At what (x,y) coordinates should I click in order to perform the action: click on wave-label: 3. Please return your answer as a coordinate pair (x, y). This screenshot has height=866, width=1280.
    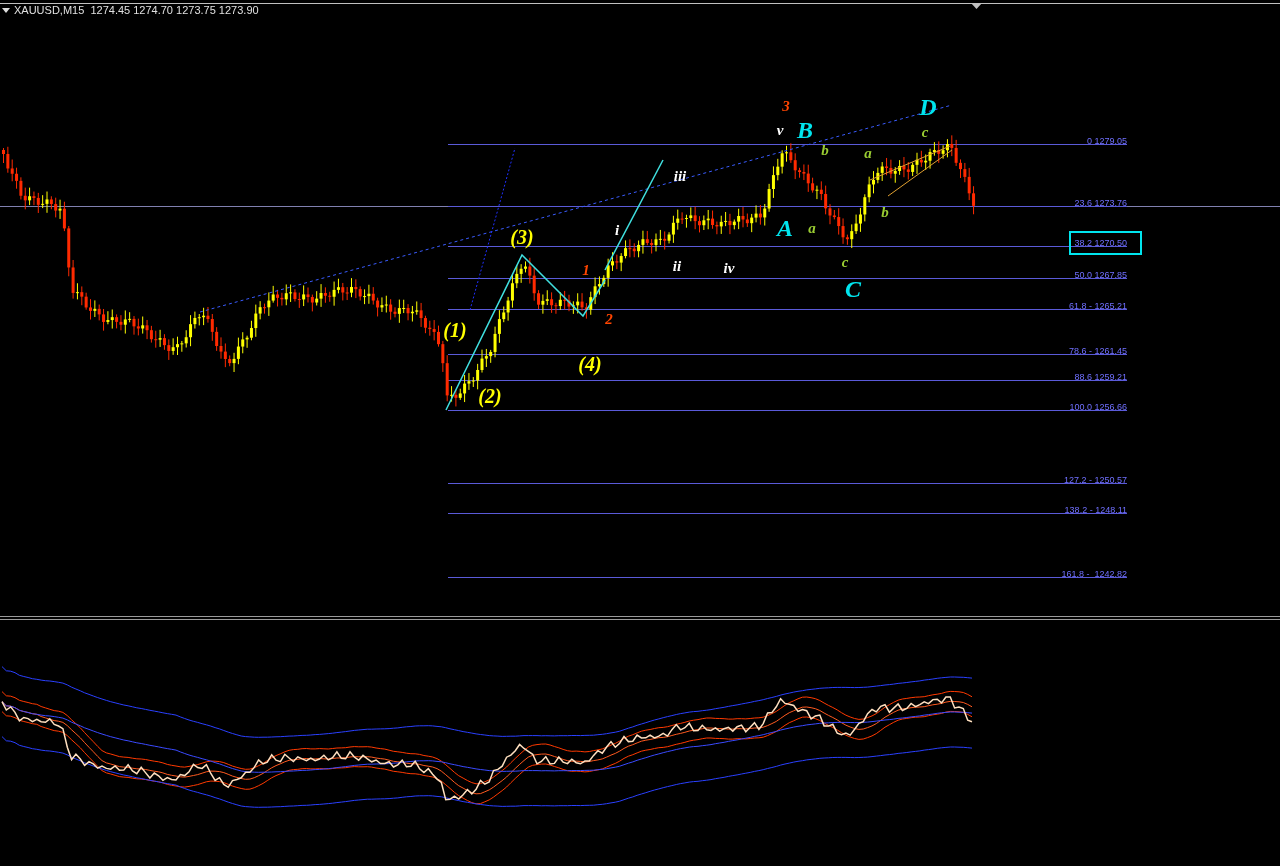
    Looking at the image, I should click on (786, 106).